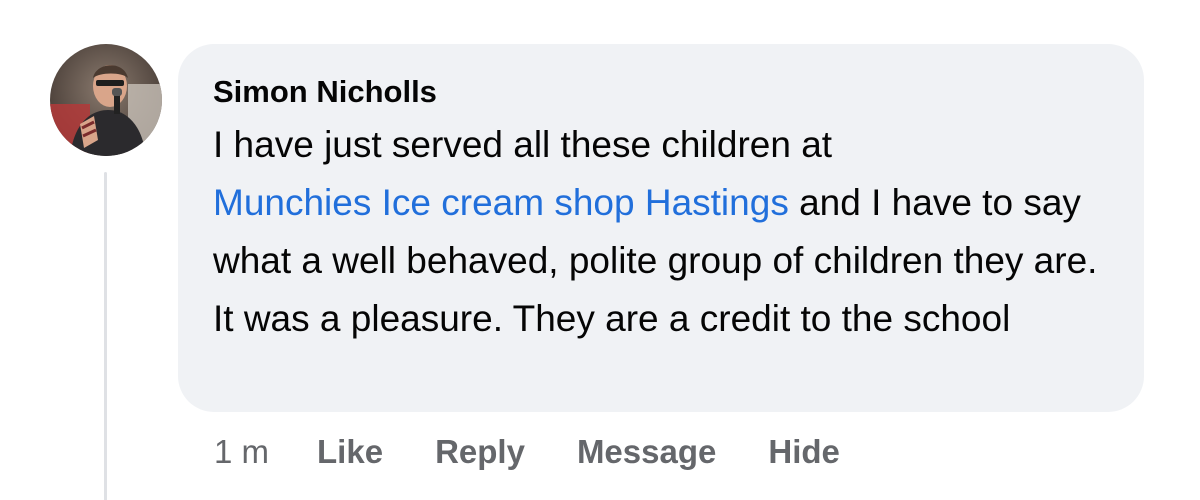  I want to click on comment-timestamp: 1 m, so click(241, 452).